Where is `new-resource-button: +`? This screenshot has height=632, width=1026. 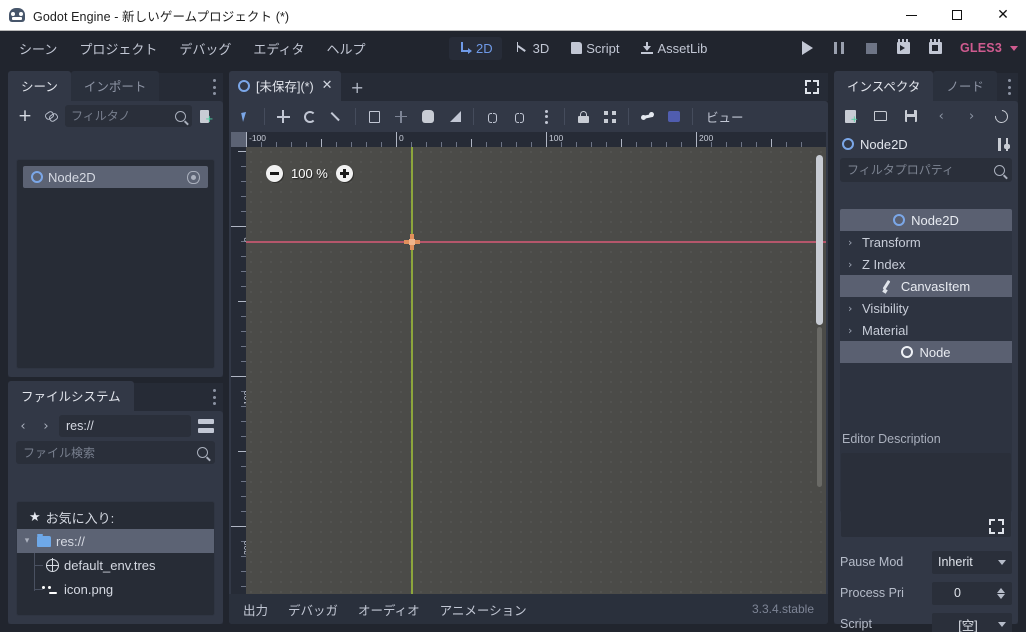
new-resource-button: + is located at coordinates (850, 116).